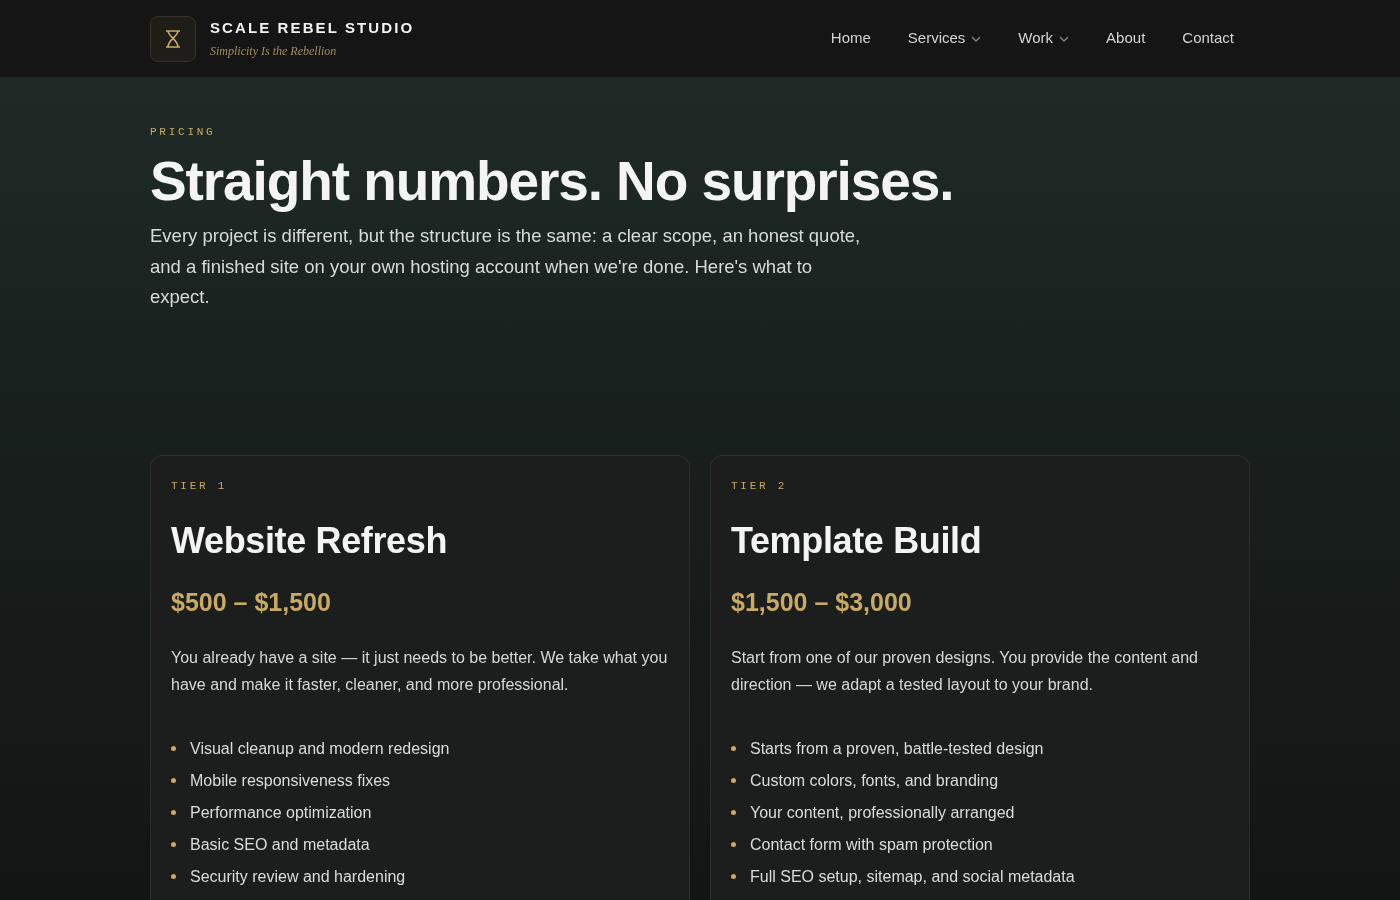  Describe the element at coordinates (1208, 38) in the screenshot. I see `nav-link: Contact` at that location.